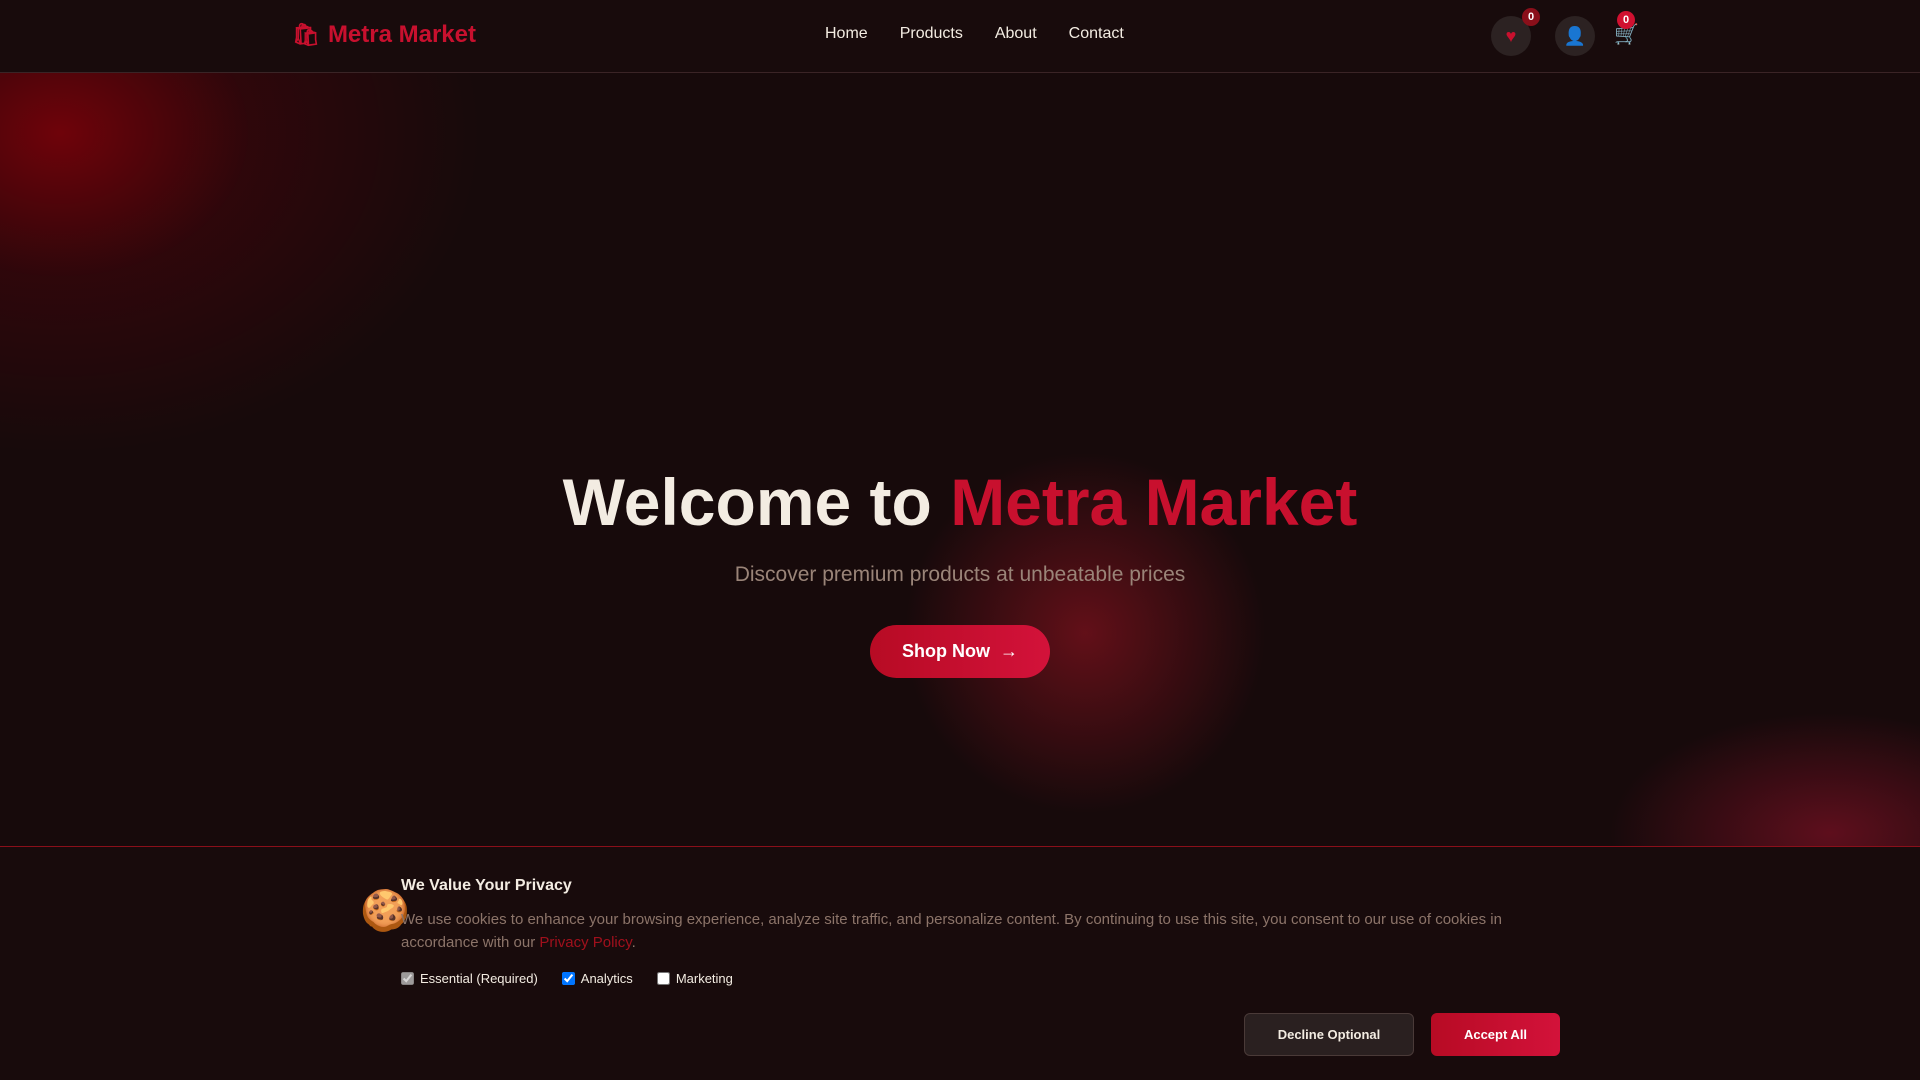 The image size is (1920, 1080). I want to click on heart-icon: ♥, so click(1511, 35).